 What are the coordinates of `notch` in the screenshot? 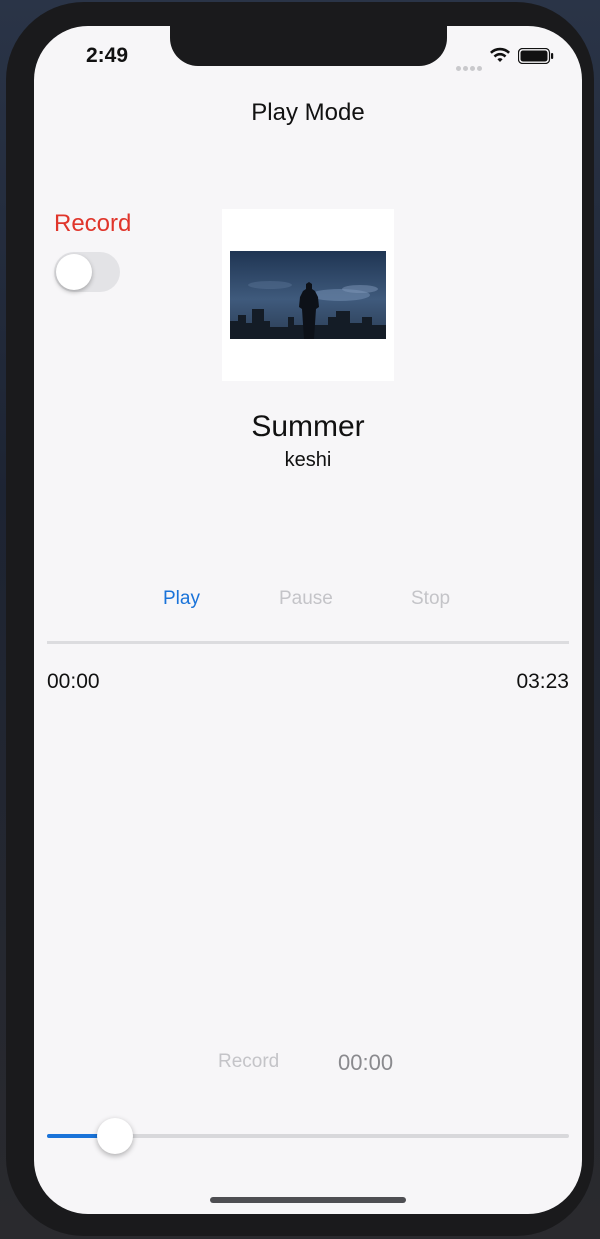 It's located at (308, 46).